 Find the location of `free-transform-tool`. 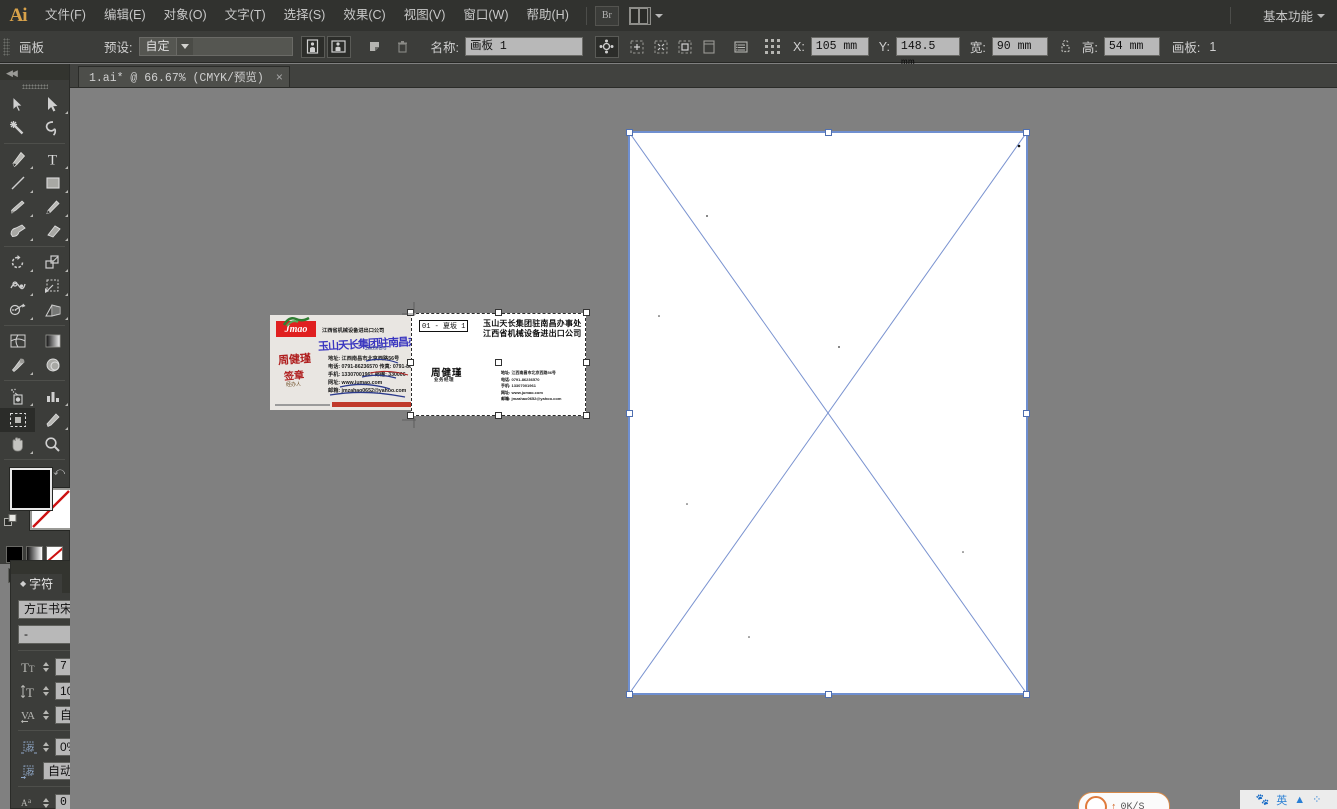

free-transform-tool is located at coordinates (52, 286).